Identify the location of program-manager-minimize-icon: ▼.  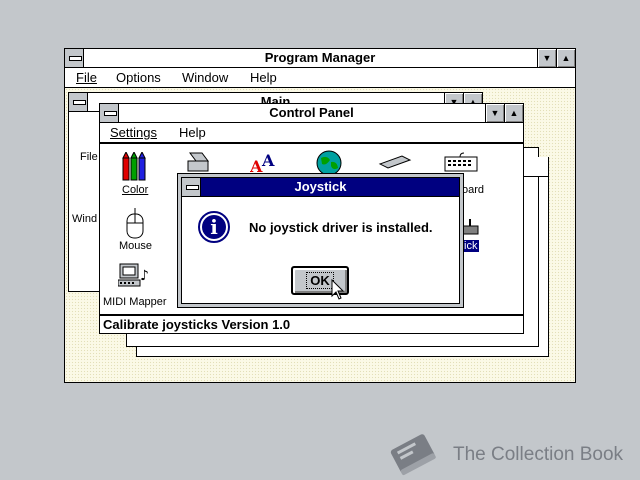
(546, 58).